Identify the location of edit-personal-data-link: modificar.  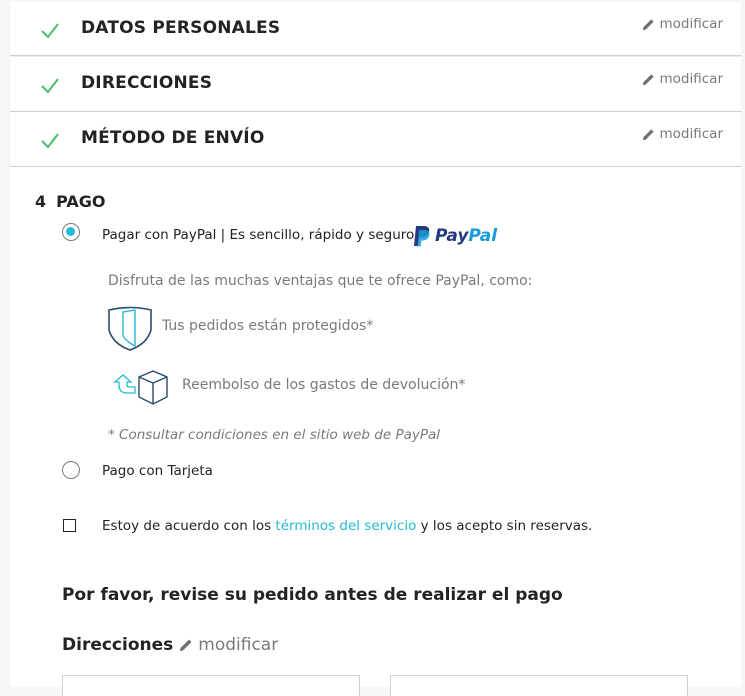
(682, 24).